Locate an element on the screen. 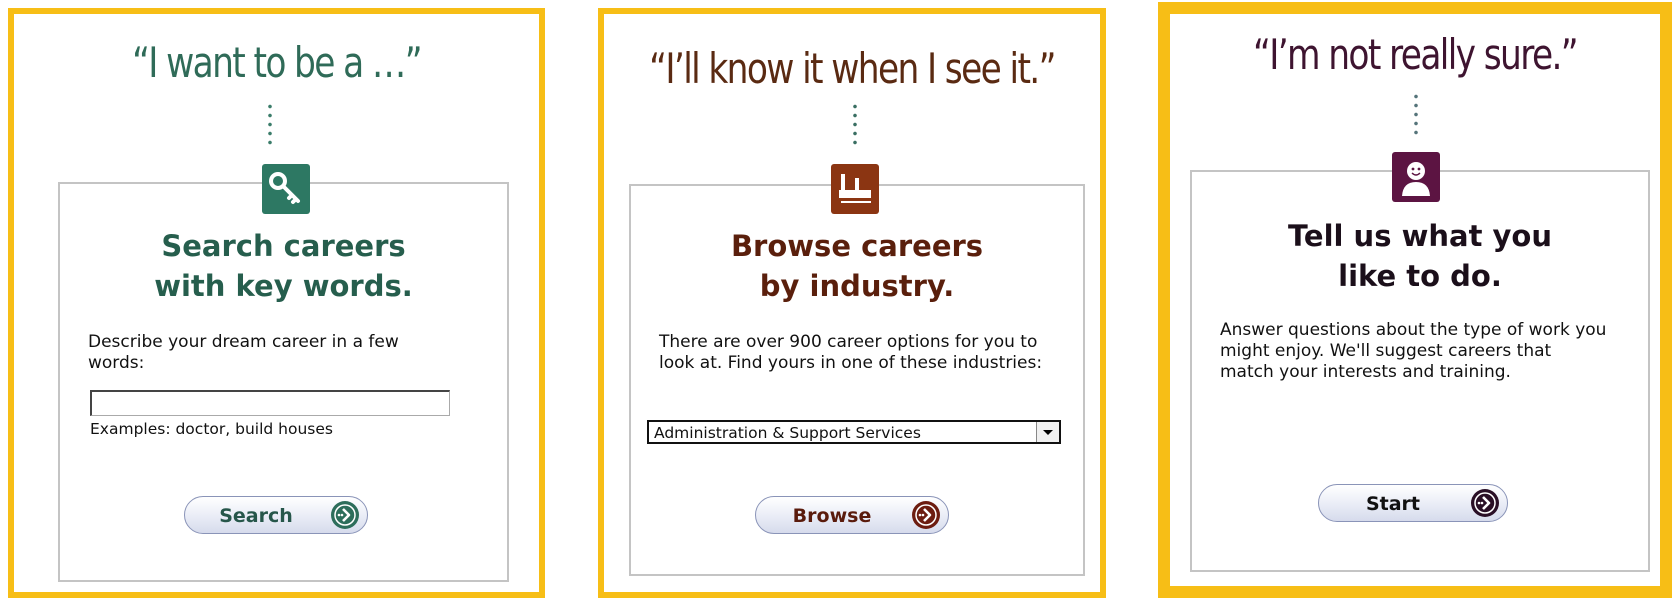 This screenshot has width=1673, height=600. heading-line: Search careers is located at coordinates (283, 246).